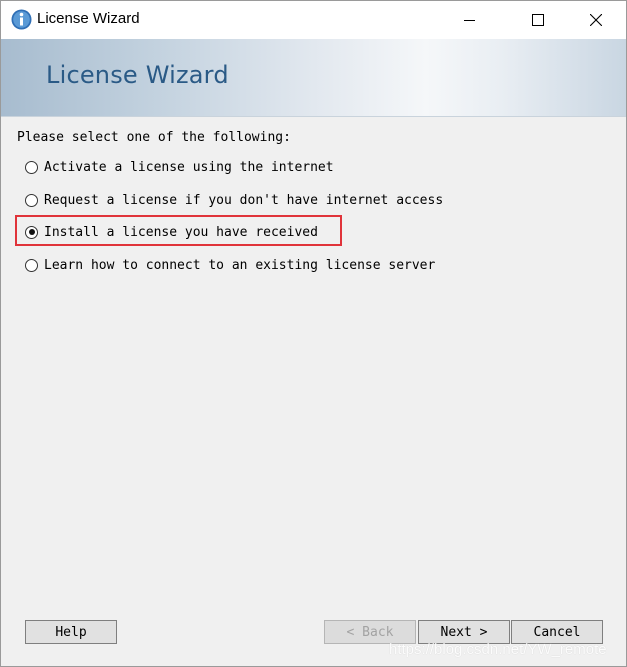  What do you see at coordinates (137, 75) in the screenshot?
I see `banner-title: License Wizard` at bounding box center [137, 75].